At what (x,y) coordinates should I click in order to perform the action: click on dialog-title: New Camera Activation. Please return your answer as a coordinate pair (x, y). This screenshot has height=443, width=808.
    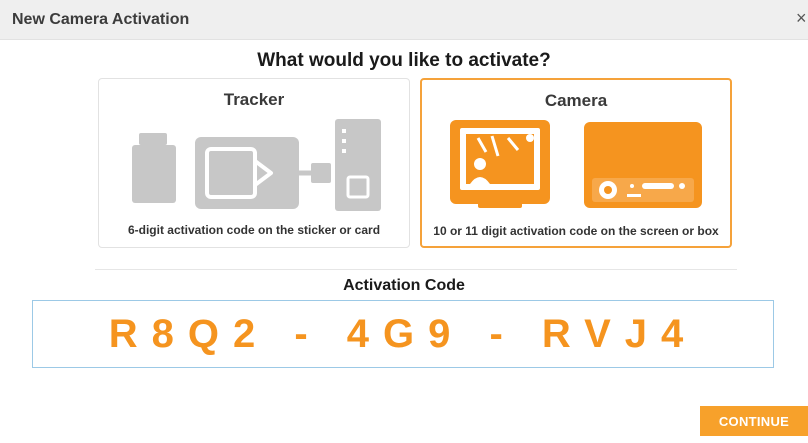
    Looking at the image, I should click on (101, 19).